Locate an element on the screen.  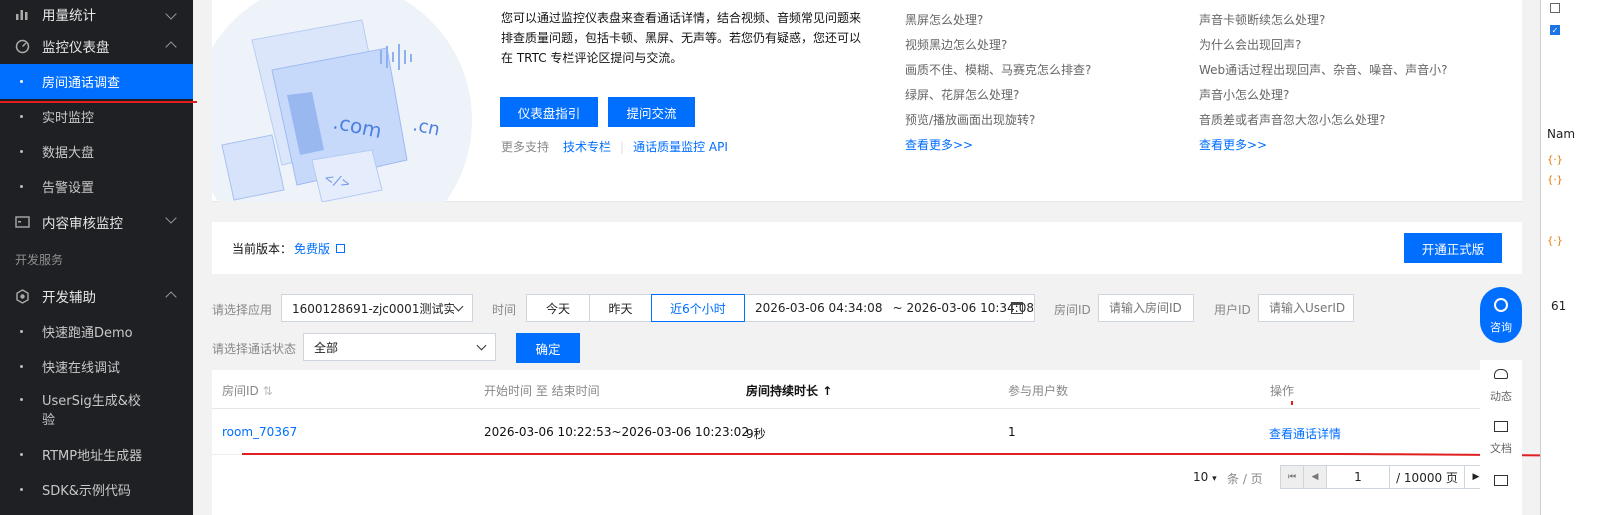
nav-group-label: 用量统计 is located at coordinates (69, 16).